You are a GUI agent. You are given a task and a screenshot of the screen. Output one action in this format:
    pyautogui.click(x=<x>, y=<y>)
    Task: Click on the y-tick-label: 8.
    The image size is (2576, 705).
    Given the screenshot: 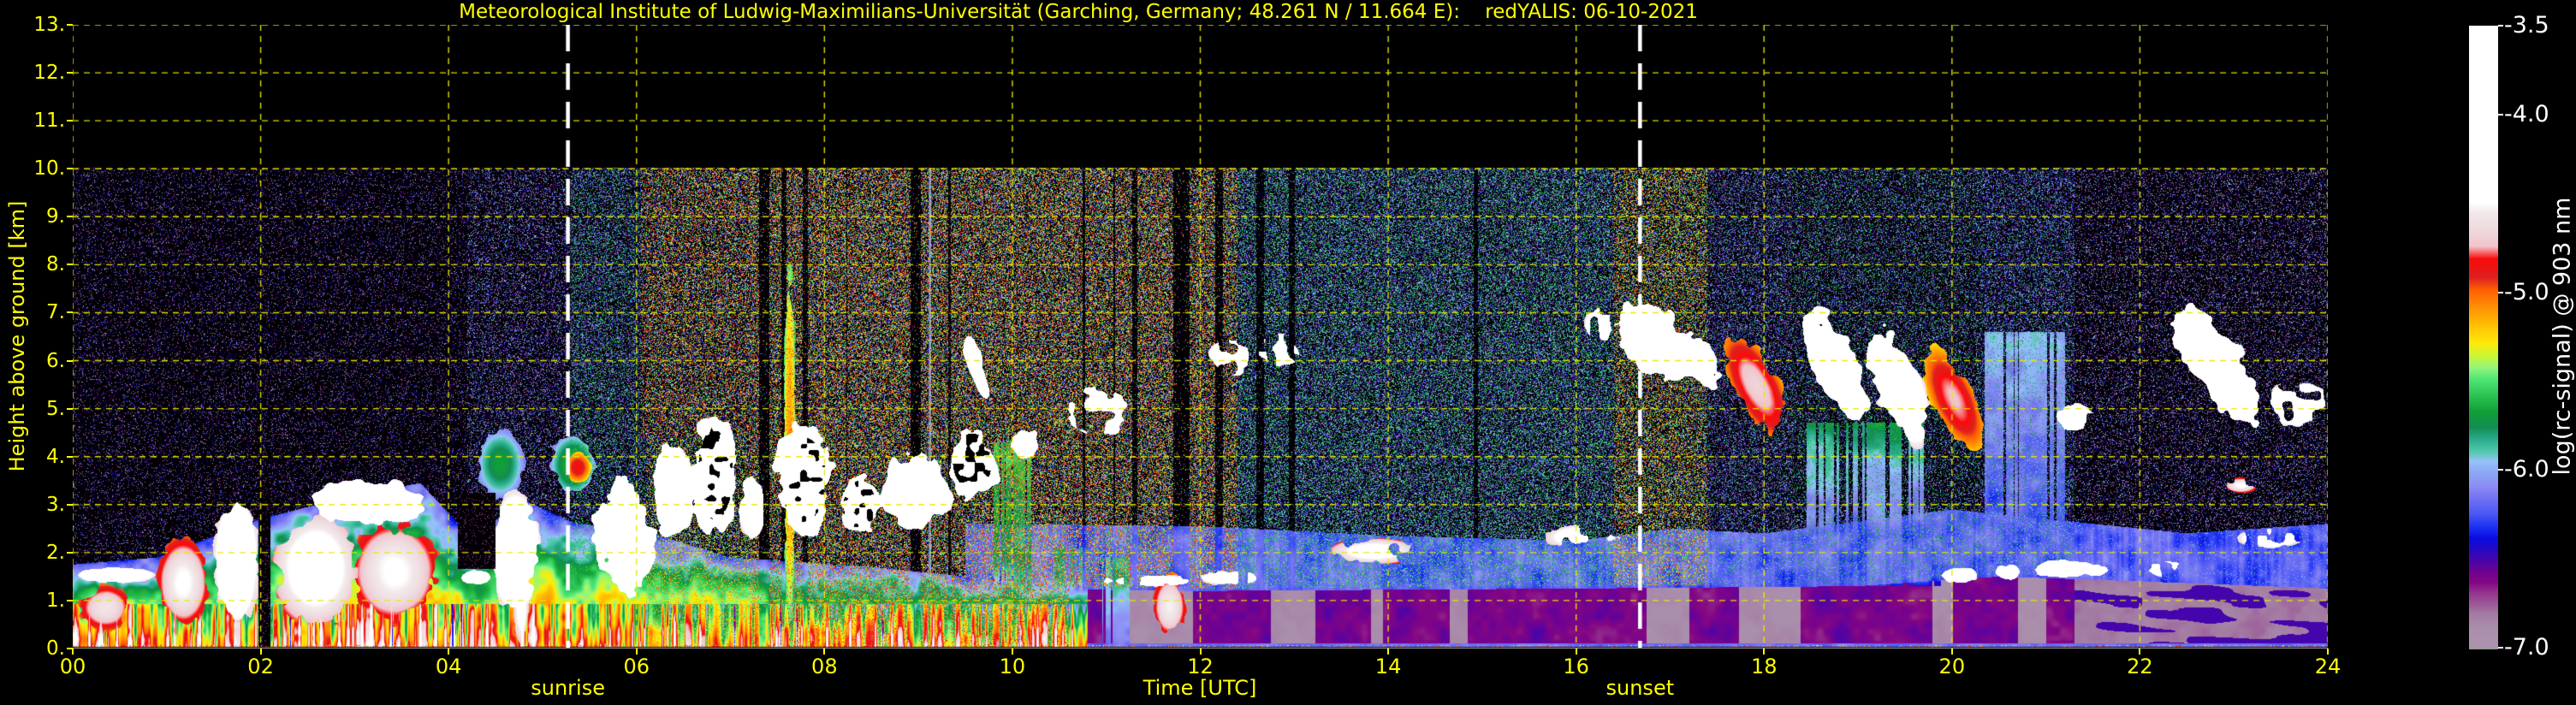 What is the action you would take?
    pyautogui.click(x=55, y=264)
    